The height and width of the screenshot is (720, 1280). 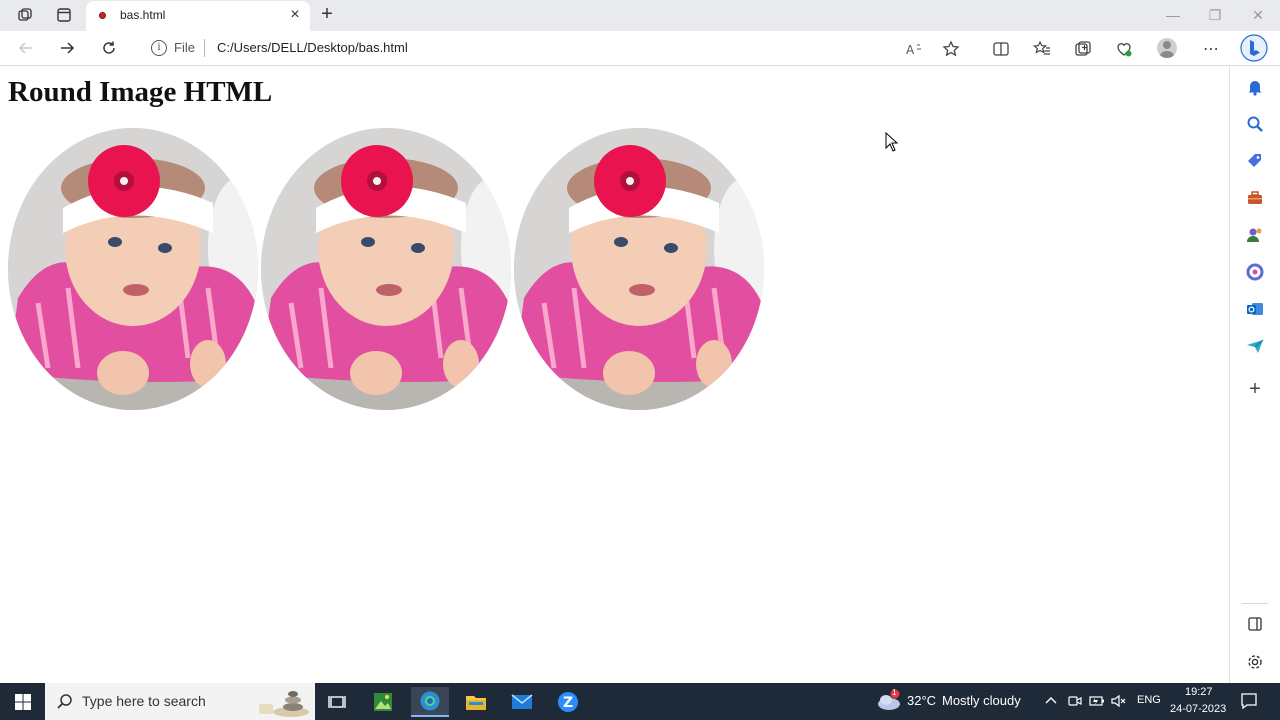 I want to click on volume-muted-icon, so click(x=1119, y=702).